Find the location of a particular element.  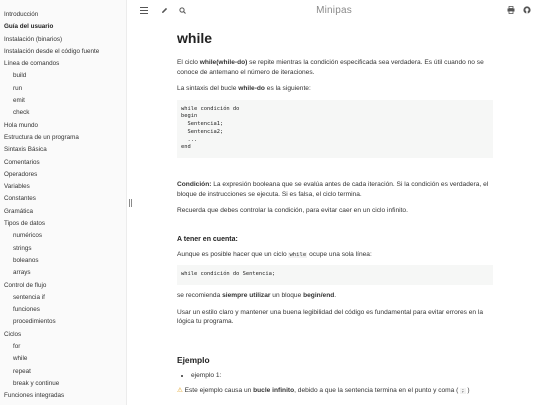

warning-text: Este ejemplo causa un is located at coordinates (218, 391).